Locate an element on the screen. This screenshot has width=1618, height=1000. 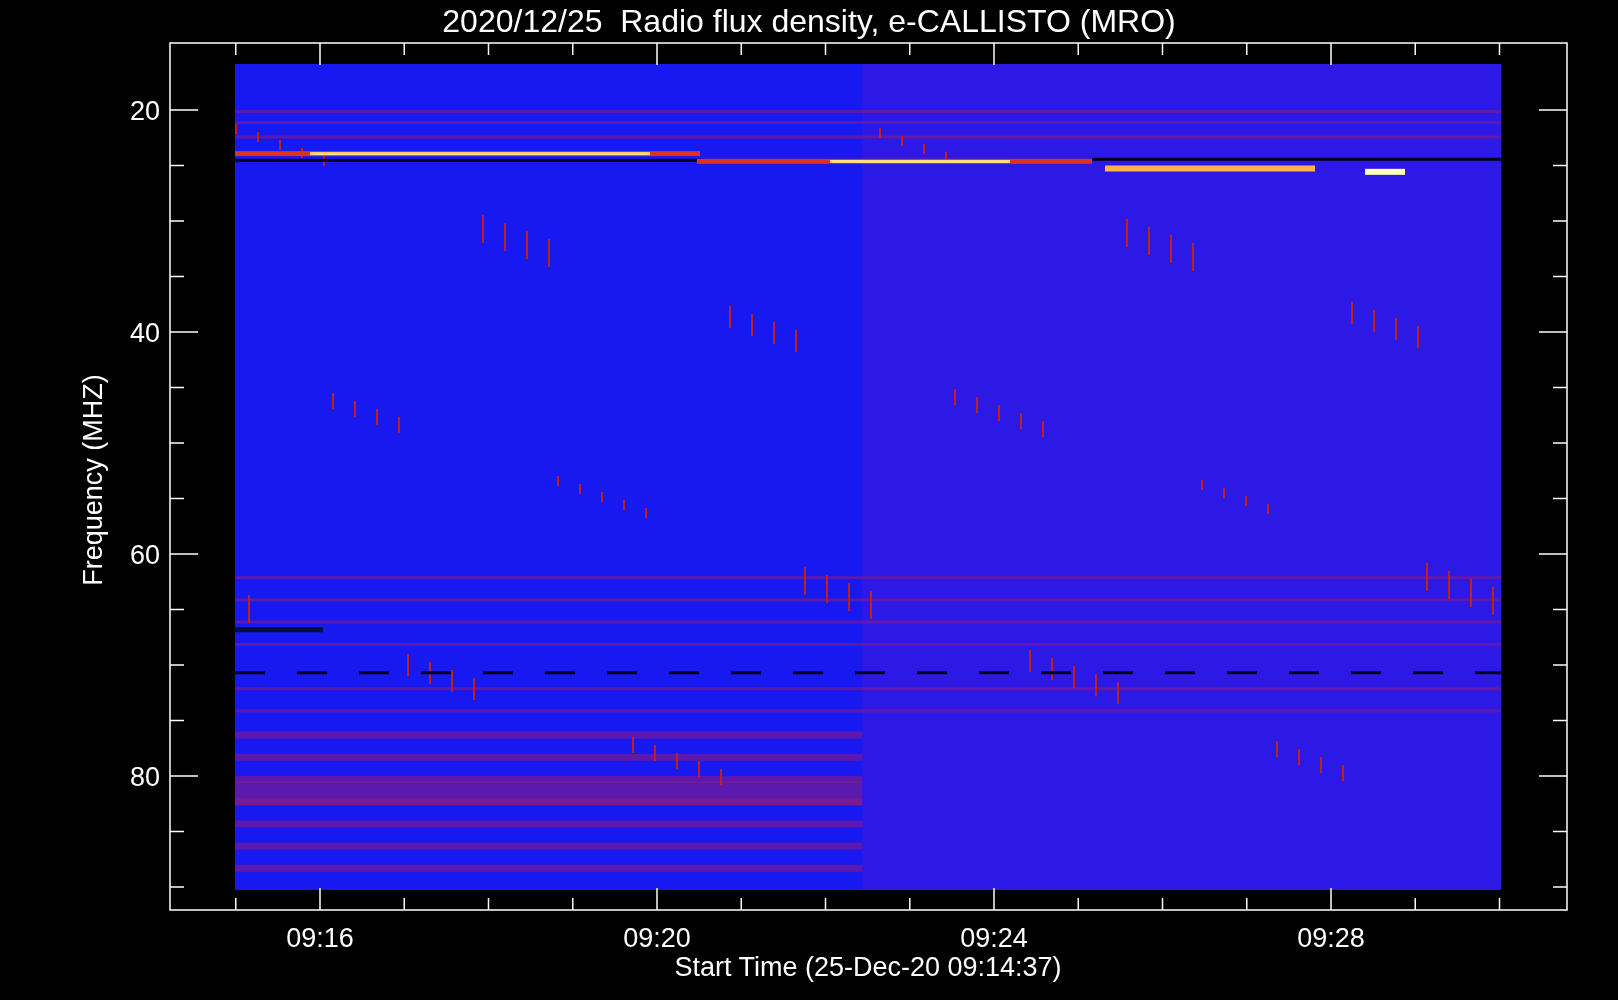
x-tick-label: 09:20 is located at coordinates (657, 938).